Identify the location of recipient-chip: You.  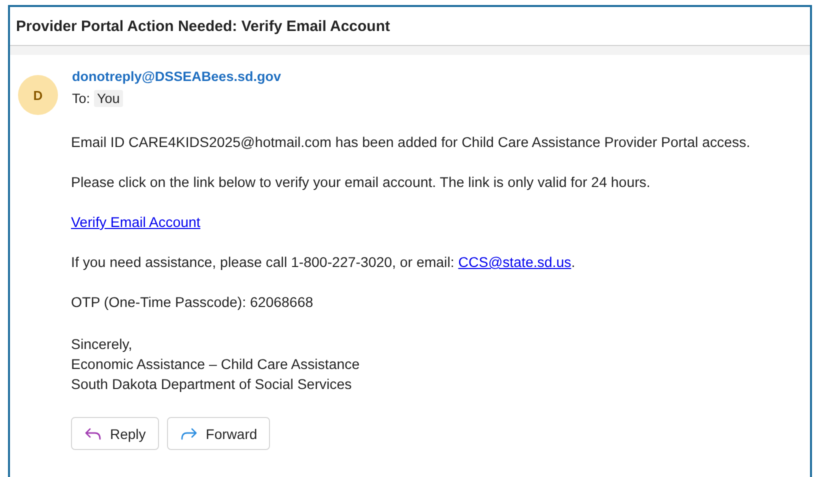
(108, 98).